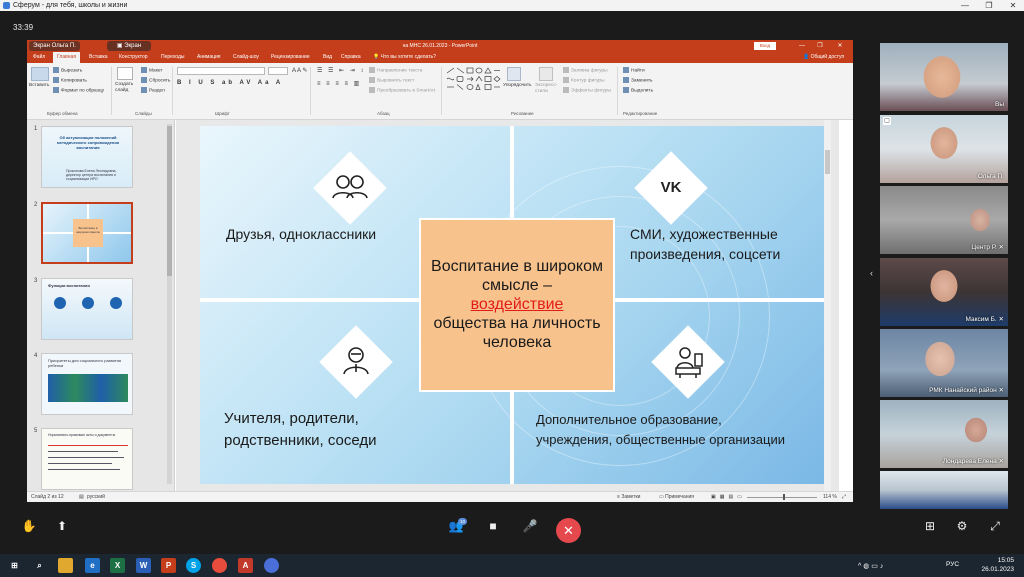  What do you see at coordinates (568, 530) in the screenshot?
I see `end-call-button: ✕` at bounding box center [568, 530].